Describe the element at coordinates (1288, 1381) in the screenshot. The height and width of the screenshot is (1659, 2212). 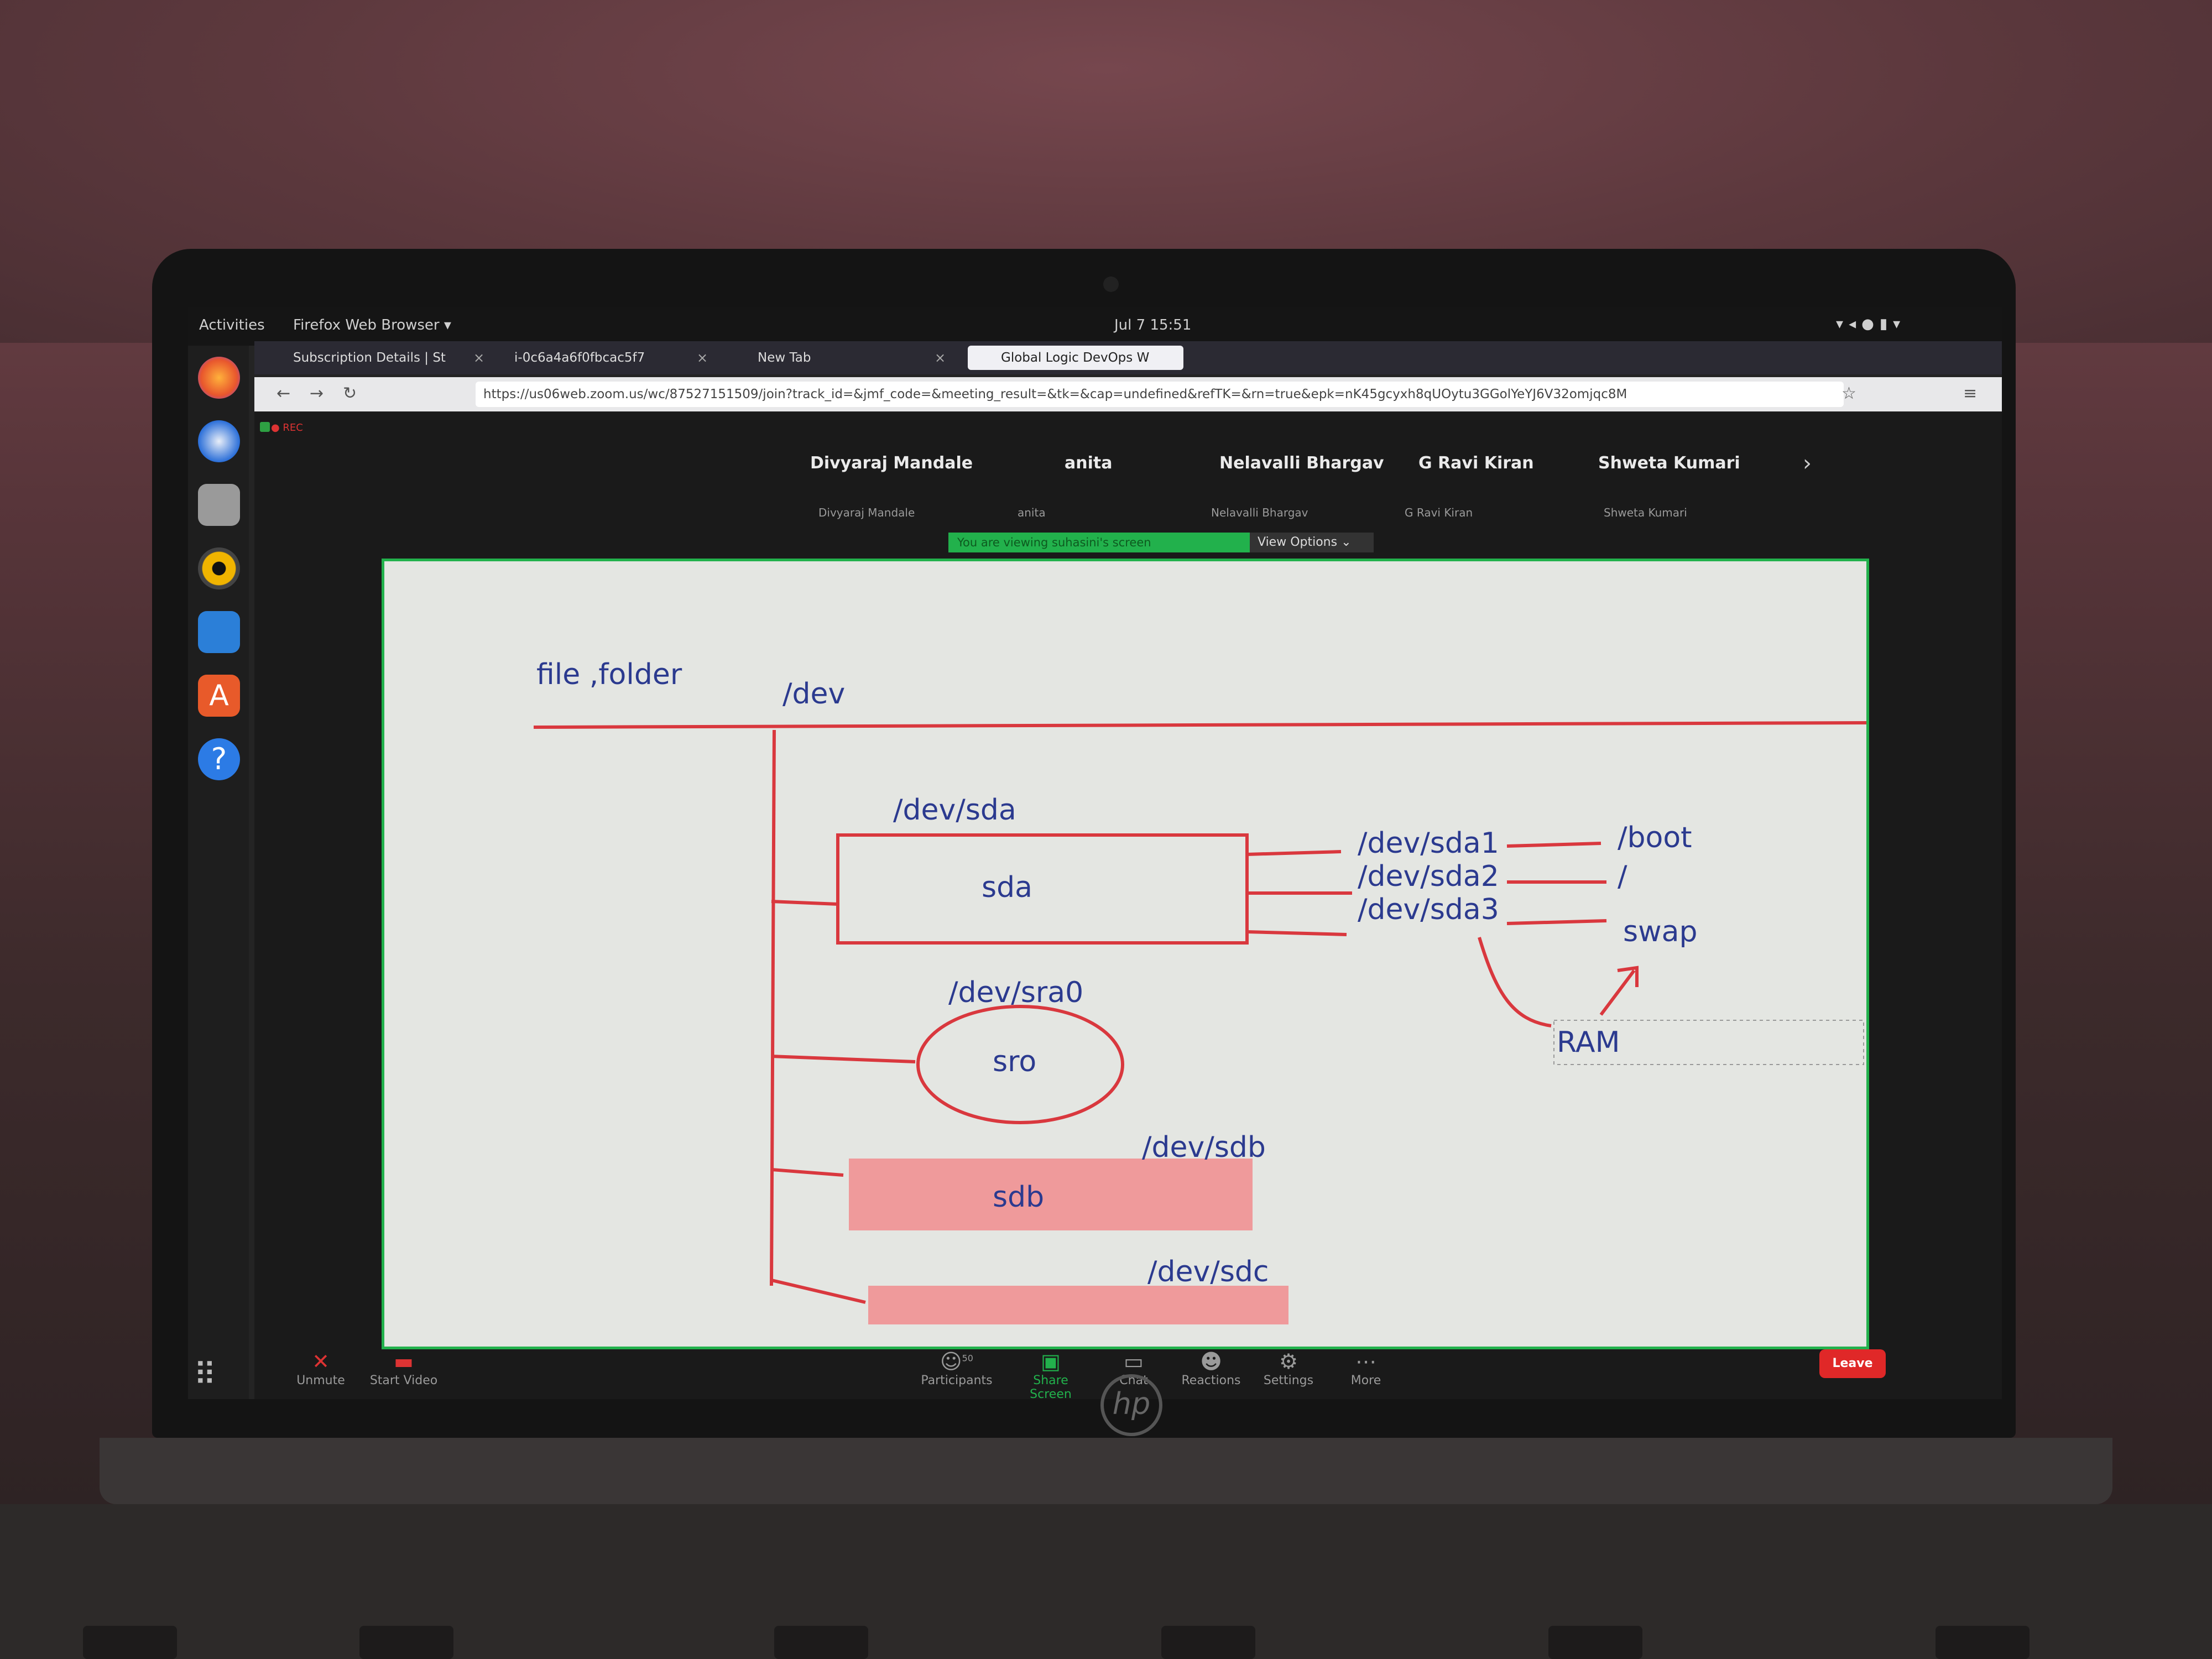
I see `settings-label: Settings` at that location.